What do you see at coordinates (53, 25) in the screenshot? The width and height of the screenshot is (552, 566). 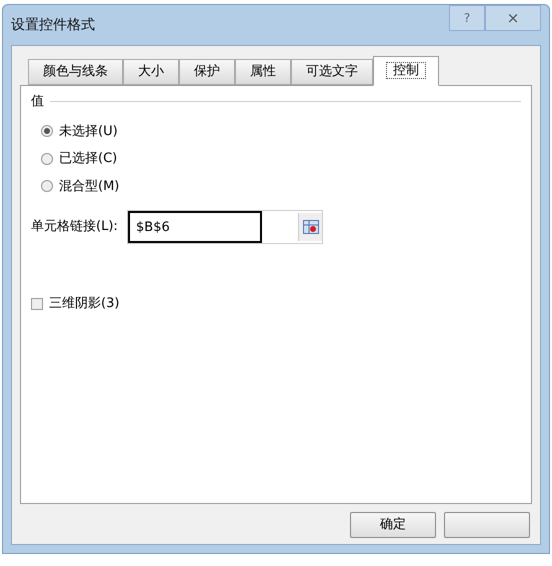 I see `window-title: 设置控件格式` at bounding box center [53, 25].